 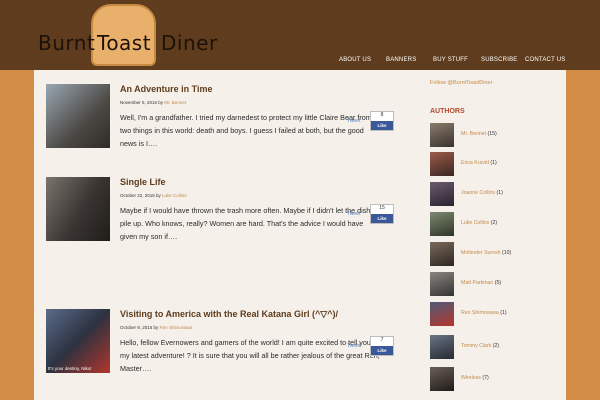 What do you see at coordinates (142, 102) in the screenshot?
I see `post-date: November 5, 2015 by` at bounding box center [142, 102].